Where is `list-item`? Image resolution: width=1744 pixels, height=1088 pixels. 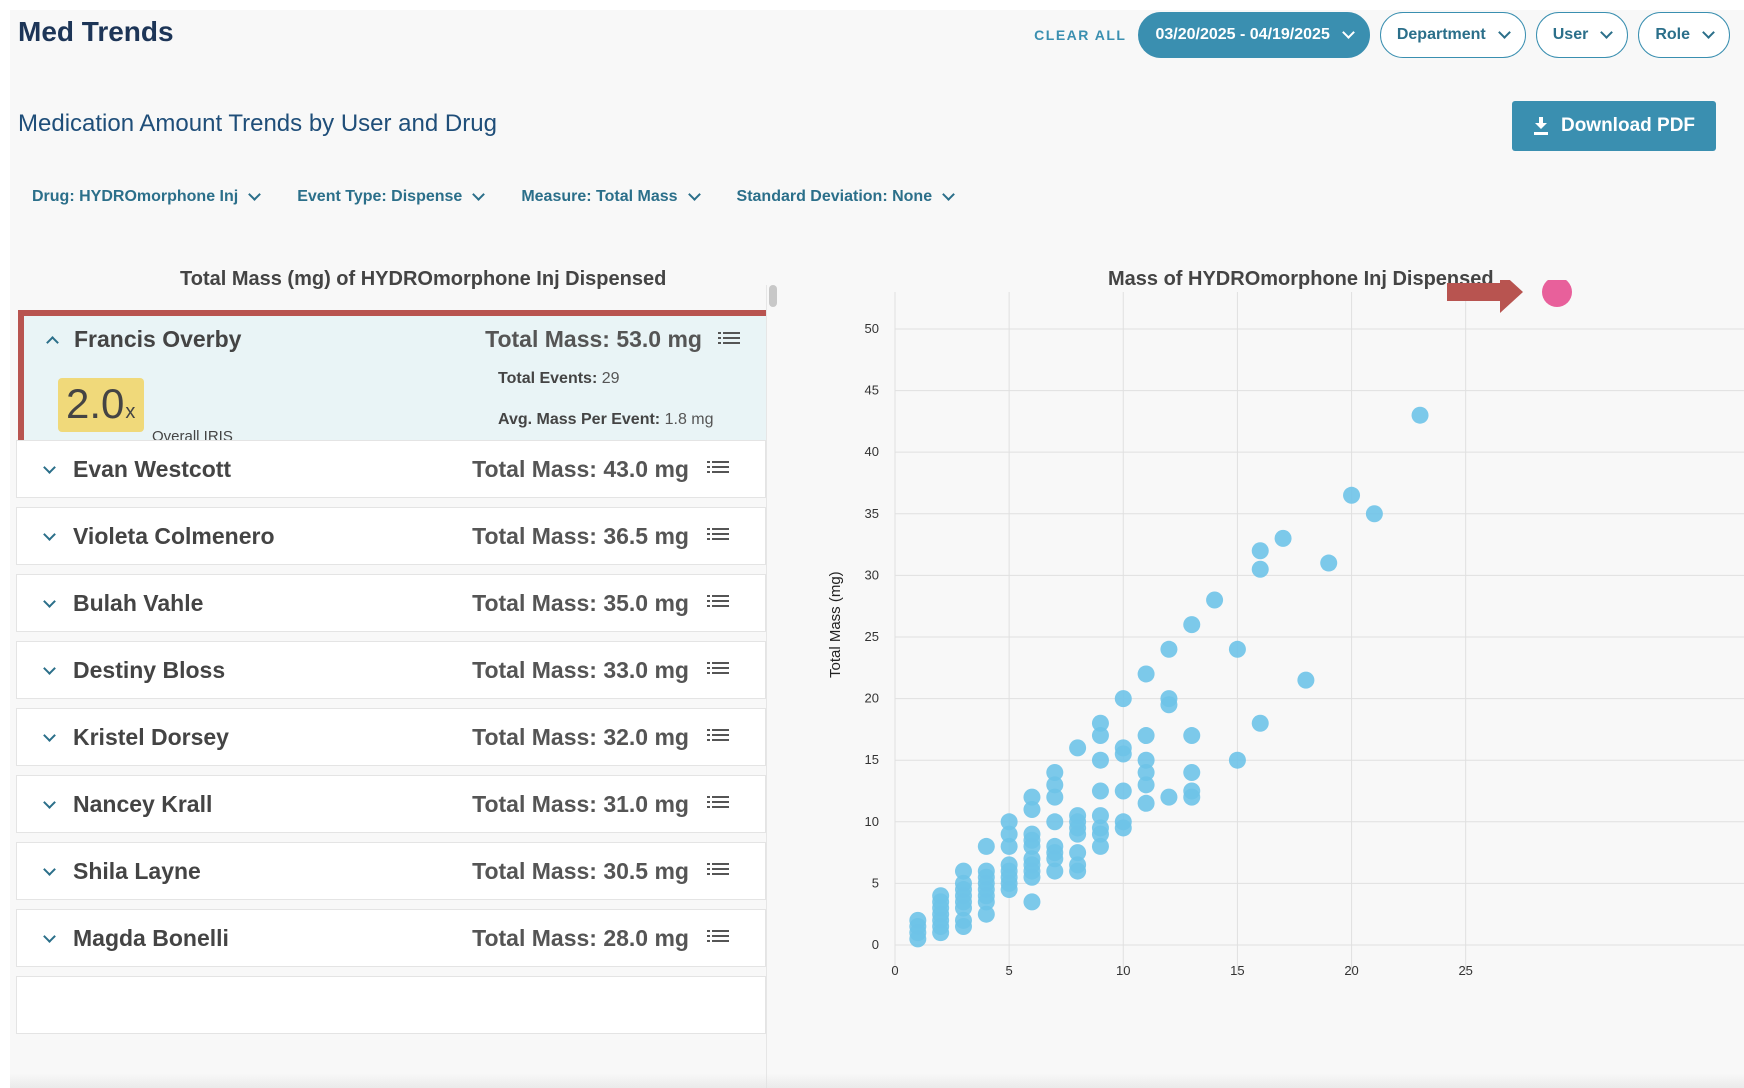
list-item is located at coordinates (391, 1005).